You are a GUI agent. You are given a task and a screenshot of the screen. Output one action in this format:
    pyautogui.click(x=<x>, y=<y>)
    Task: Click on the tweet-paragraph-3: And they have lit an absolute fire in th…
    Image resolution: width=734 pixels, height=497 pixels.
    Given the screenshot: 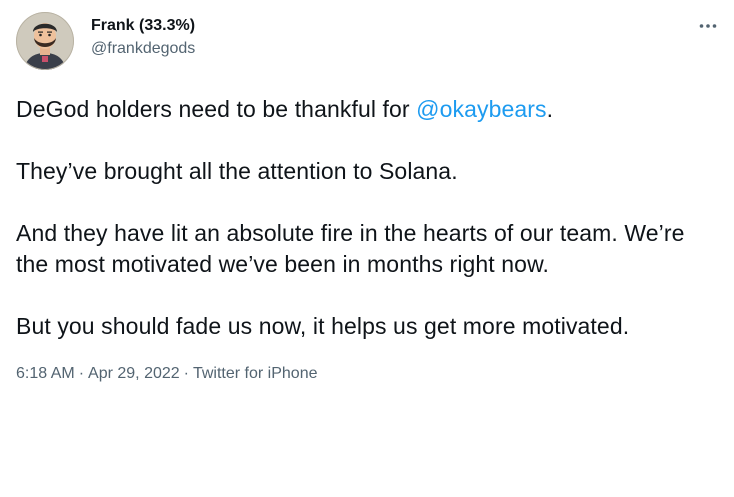 What is the action you would take?
    pyautogui.click(x=350, y=248)
    